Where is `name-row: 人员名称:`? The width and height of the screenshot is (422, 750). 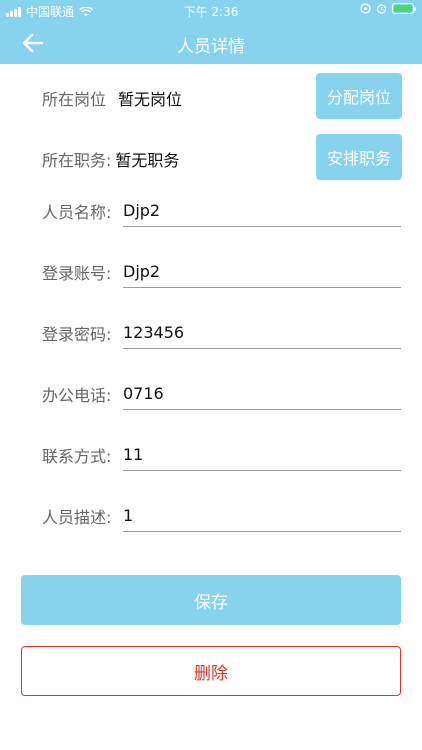
name-row: 人员名称: is located at coordinates (222, 207).